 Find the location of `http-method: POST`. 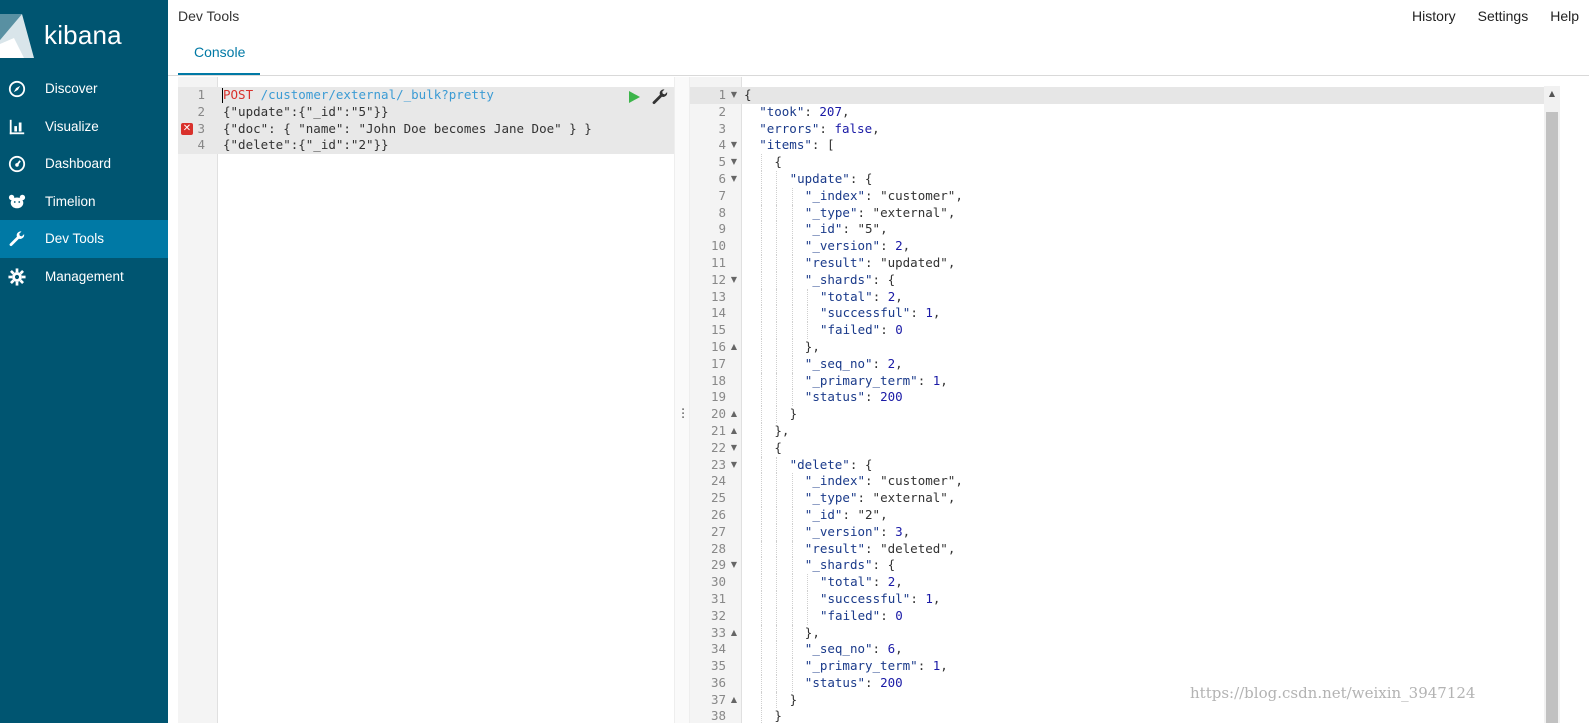

http-method: POST is located at coordinates (238, 94).